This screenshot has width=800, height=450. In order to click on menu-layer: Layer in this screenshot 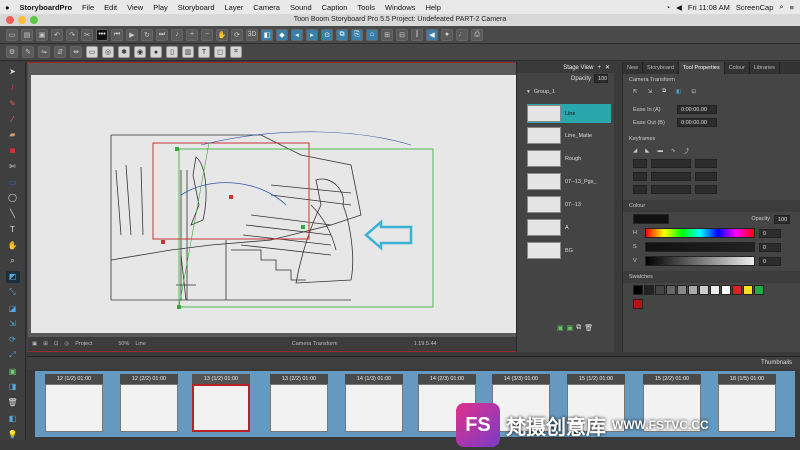, I will do `click(233, 7)`.